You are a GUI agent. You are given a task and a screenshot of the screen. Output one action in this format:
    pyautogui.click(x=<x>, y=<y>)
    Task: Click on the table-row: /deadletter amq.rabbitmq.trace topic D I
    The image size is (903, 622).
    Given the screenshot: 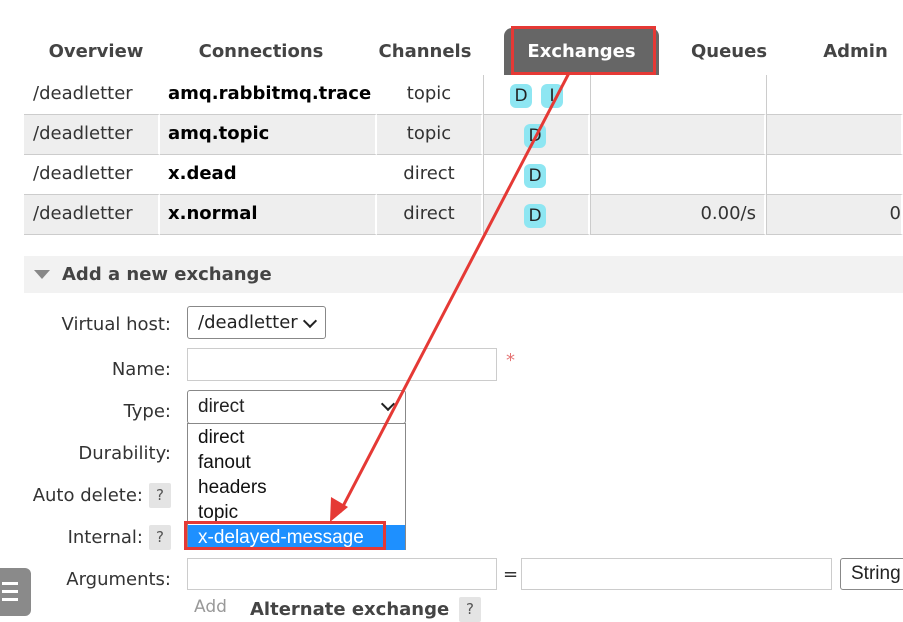 What is the action you would take?
    pyautogui.click(x=463, y=95)
    